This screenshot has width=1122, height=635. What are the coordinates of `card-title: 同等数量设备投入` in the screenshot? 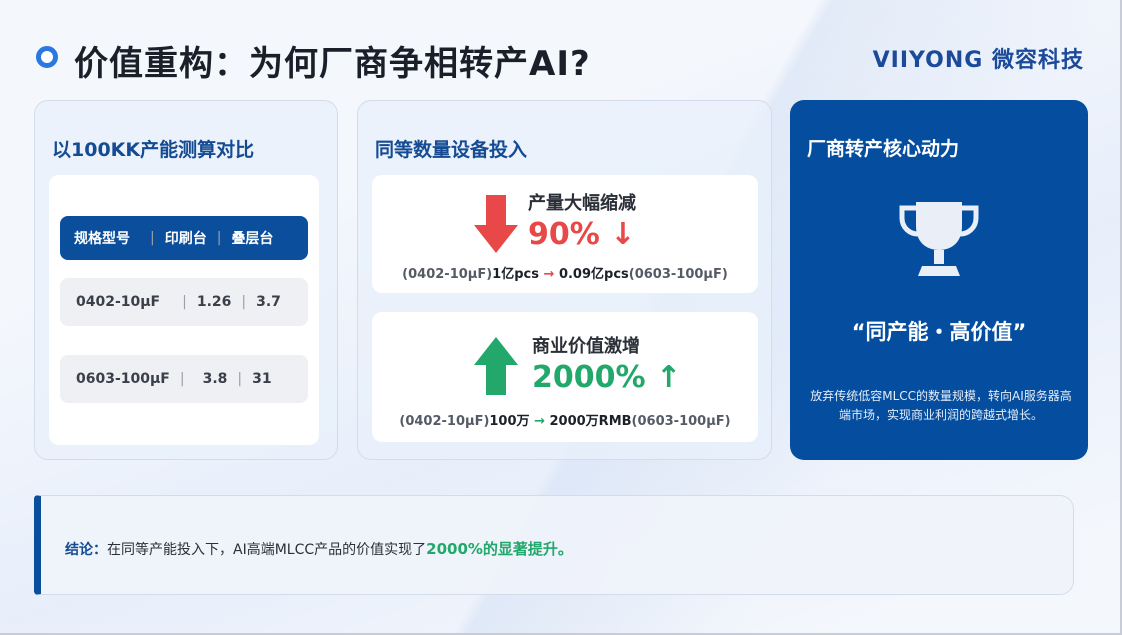 It's located at (451, 150).